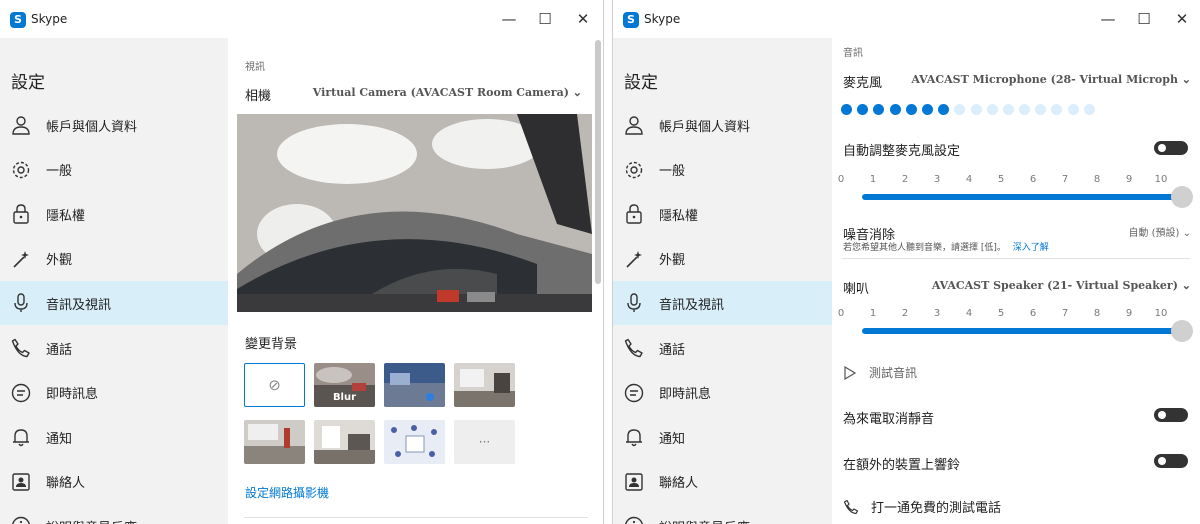 The width and height of the screenshot is (1200, 524). I want to click on audio-section-label: 音訊, so click(853, 53).